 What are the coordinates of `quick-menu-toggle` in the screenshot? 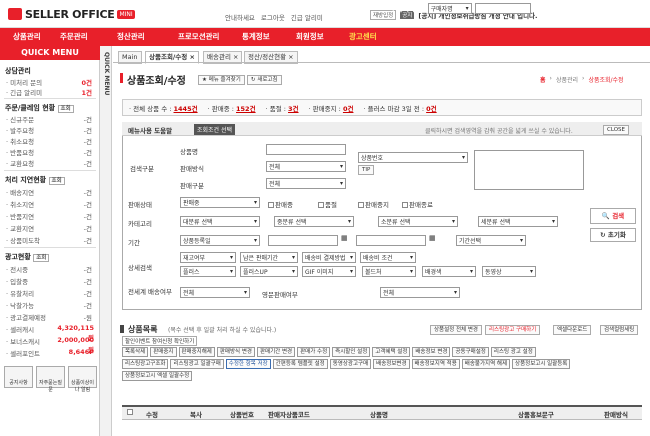 It's located at (106, 241).